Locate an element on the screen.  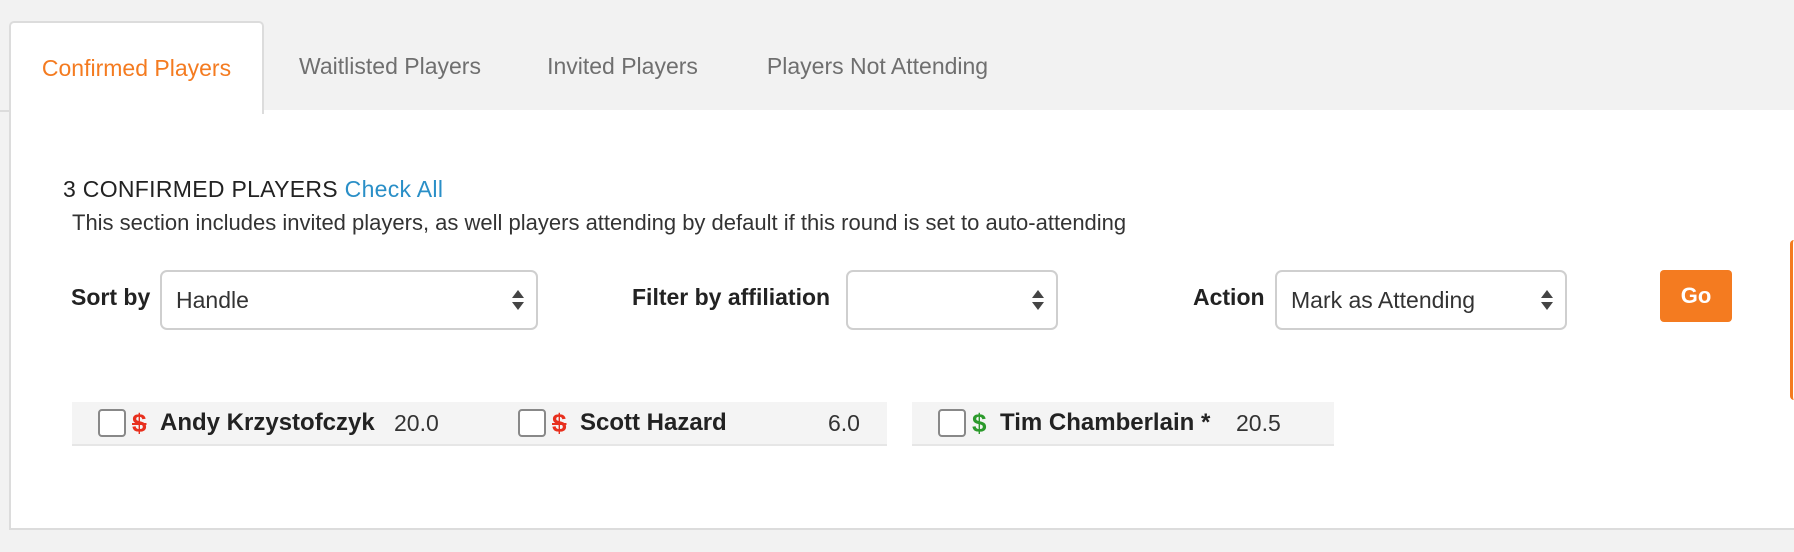
tab-confirmed-players: Confirmed Players is located at coordinates (136, 67).